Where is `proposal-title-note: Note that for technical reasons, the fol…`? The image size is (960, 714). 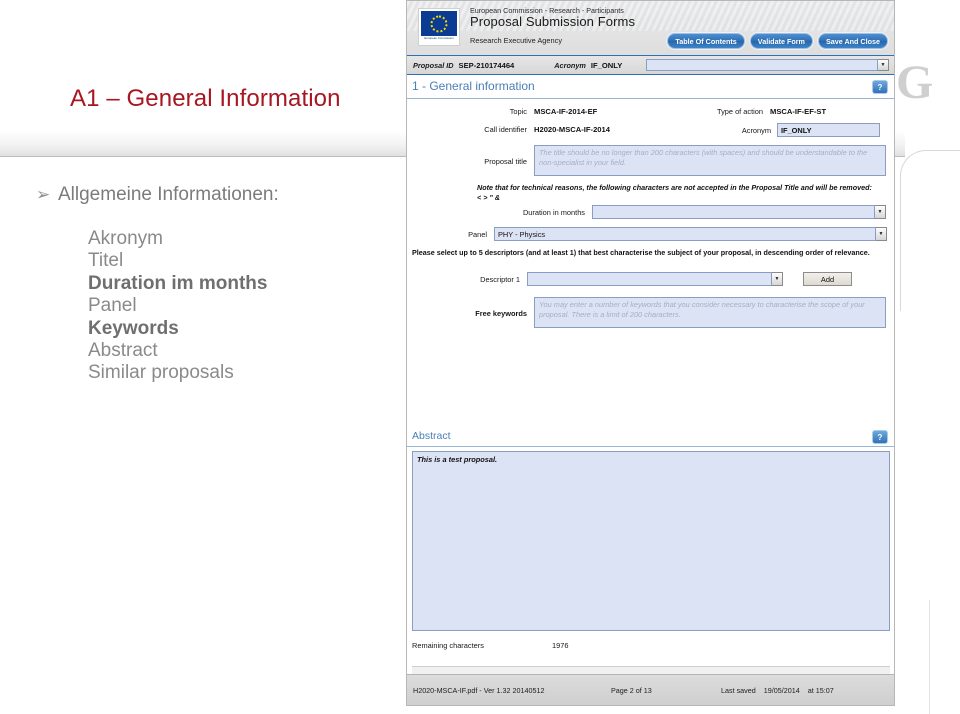 proposal-title-note: Note that for technical reasons, the fol… is located at coordinates (674, 192).